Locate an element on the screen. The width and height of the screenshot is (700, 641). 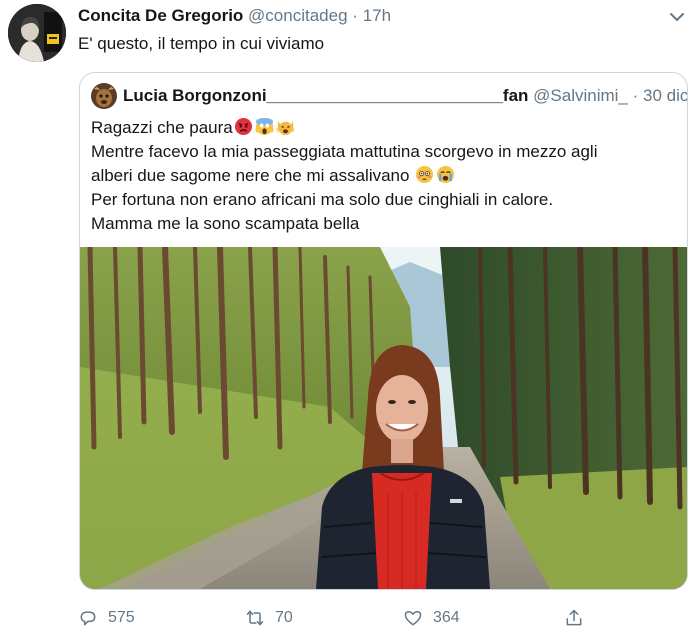
quoted-line: alberi due sagome nere che mi assalivano is located at coordinates (386, 176).